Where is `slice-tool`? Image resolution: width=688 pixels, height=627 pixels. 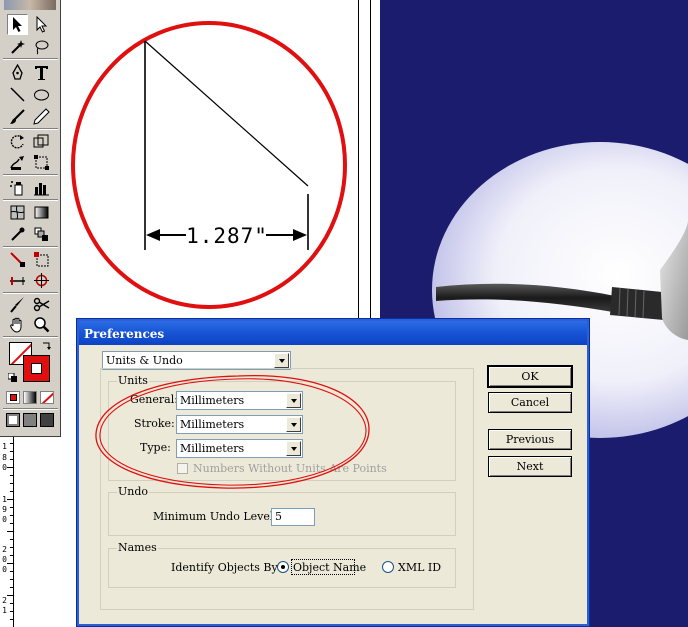
slice-tool is located at coordinates (17, 259).